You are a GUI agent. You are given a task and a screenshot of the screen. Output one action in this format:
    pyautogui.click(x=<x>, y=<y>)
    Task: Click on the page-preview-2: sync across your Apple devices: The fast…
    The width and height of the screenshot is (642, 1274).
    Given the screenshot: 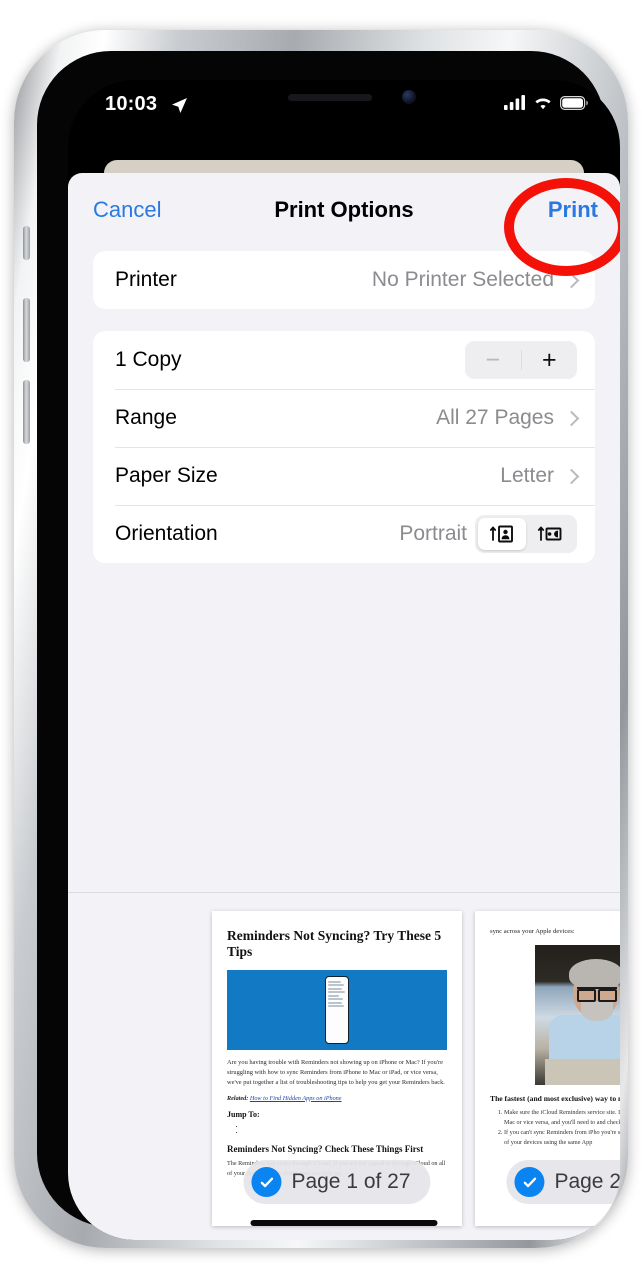 What is the action you would take?
    pyautogui.click(x=547, y=1068)
    